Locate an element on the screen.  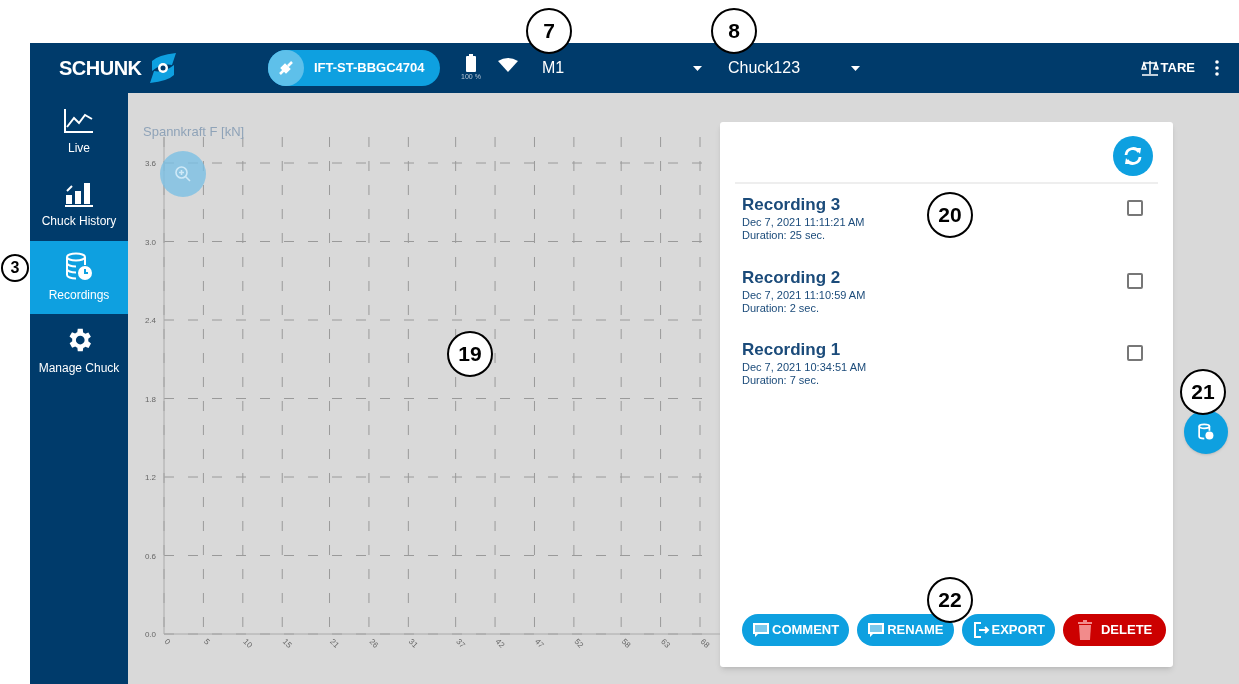
callout-number: 3 is located at coordinates (15, 268).